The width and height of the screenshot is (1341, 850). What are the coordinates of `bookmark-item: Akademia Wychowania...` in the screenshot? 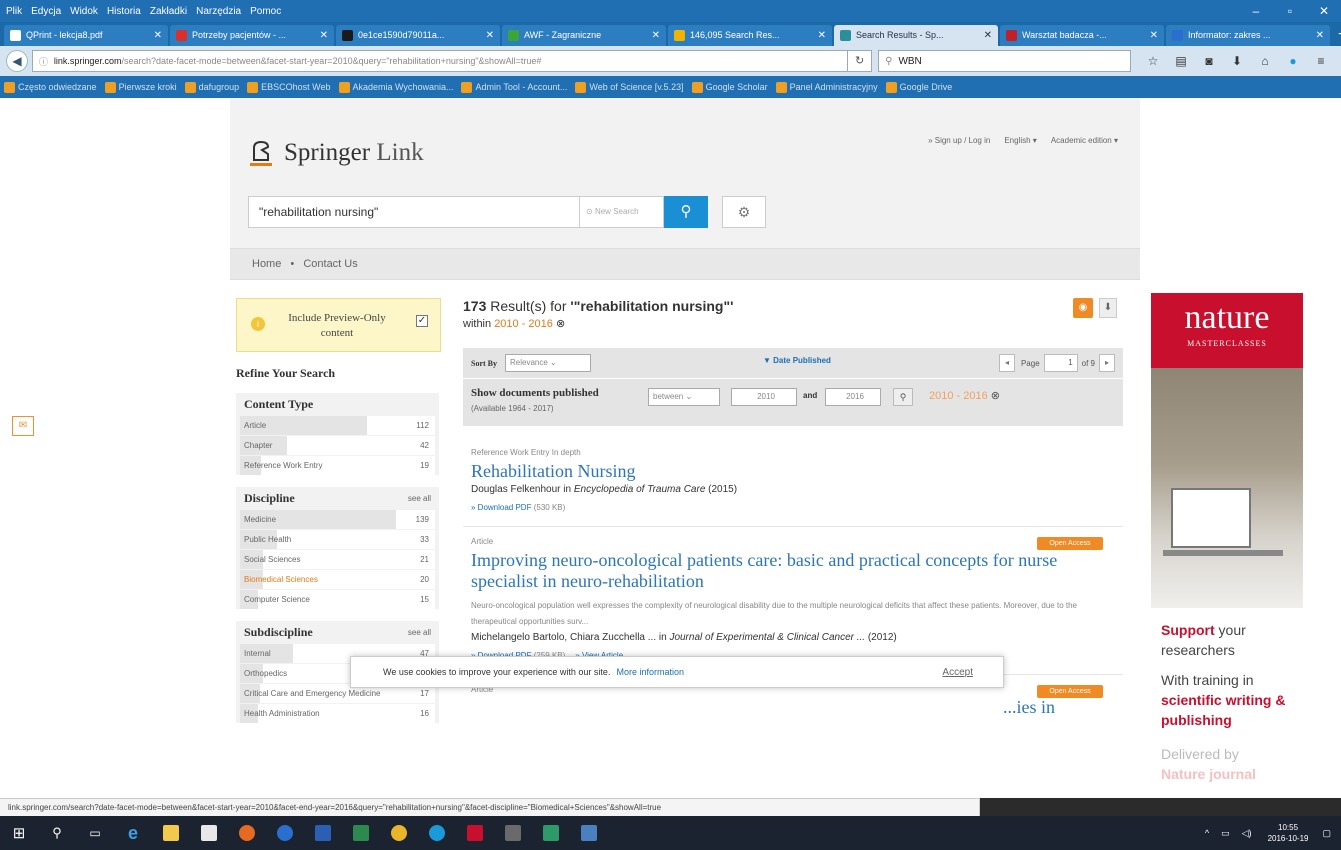 It's located at (395, 87).